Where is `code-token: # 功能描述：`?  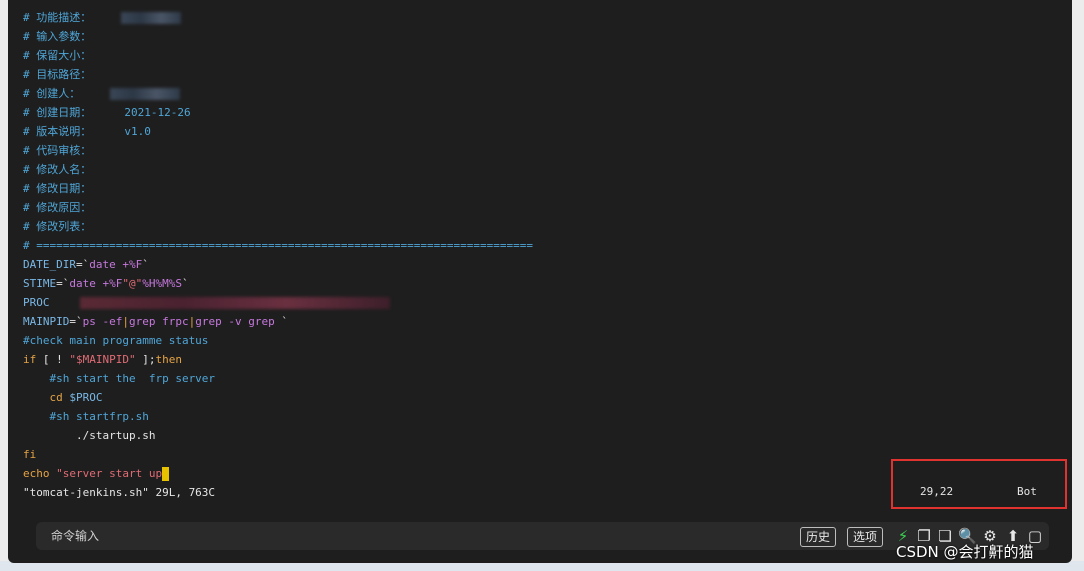
code-token: # 功能描述： is located at coordinates (57, 17).